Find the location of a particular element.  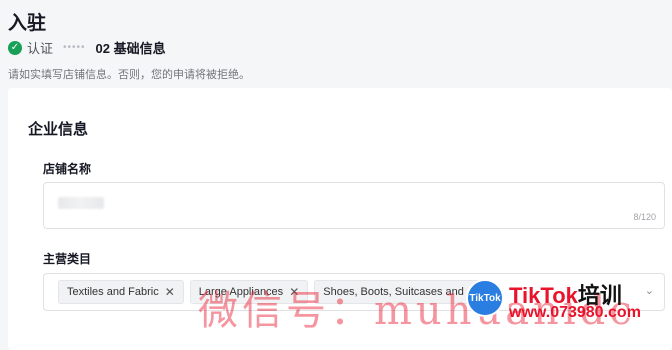

section-title: 企业信息 is located at coordinates (58, 129).